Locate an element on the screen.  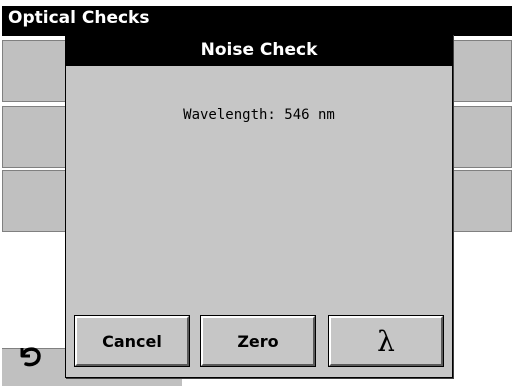
zero-button: Zero is located at coordinates (258, 341).